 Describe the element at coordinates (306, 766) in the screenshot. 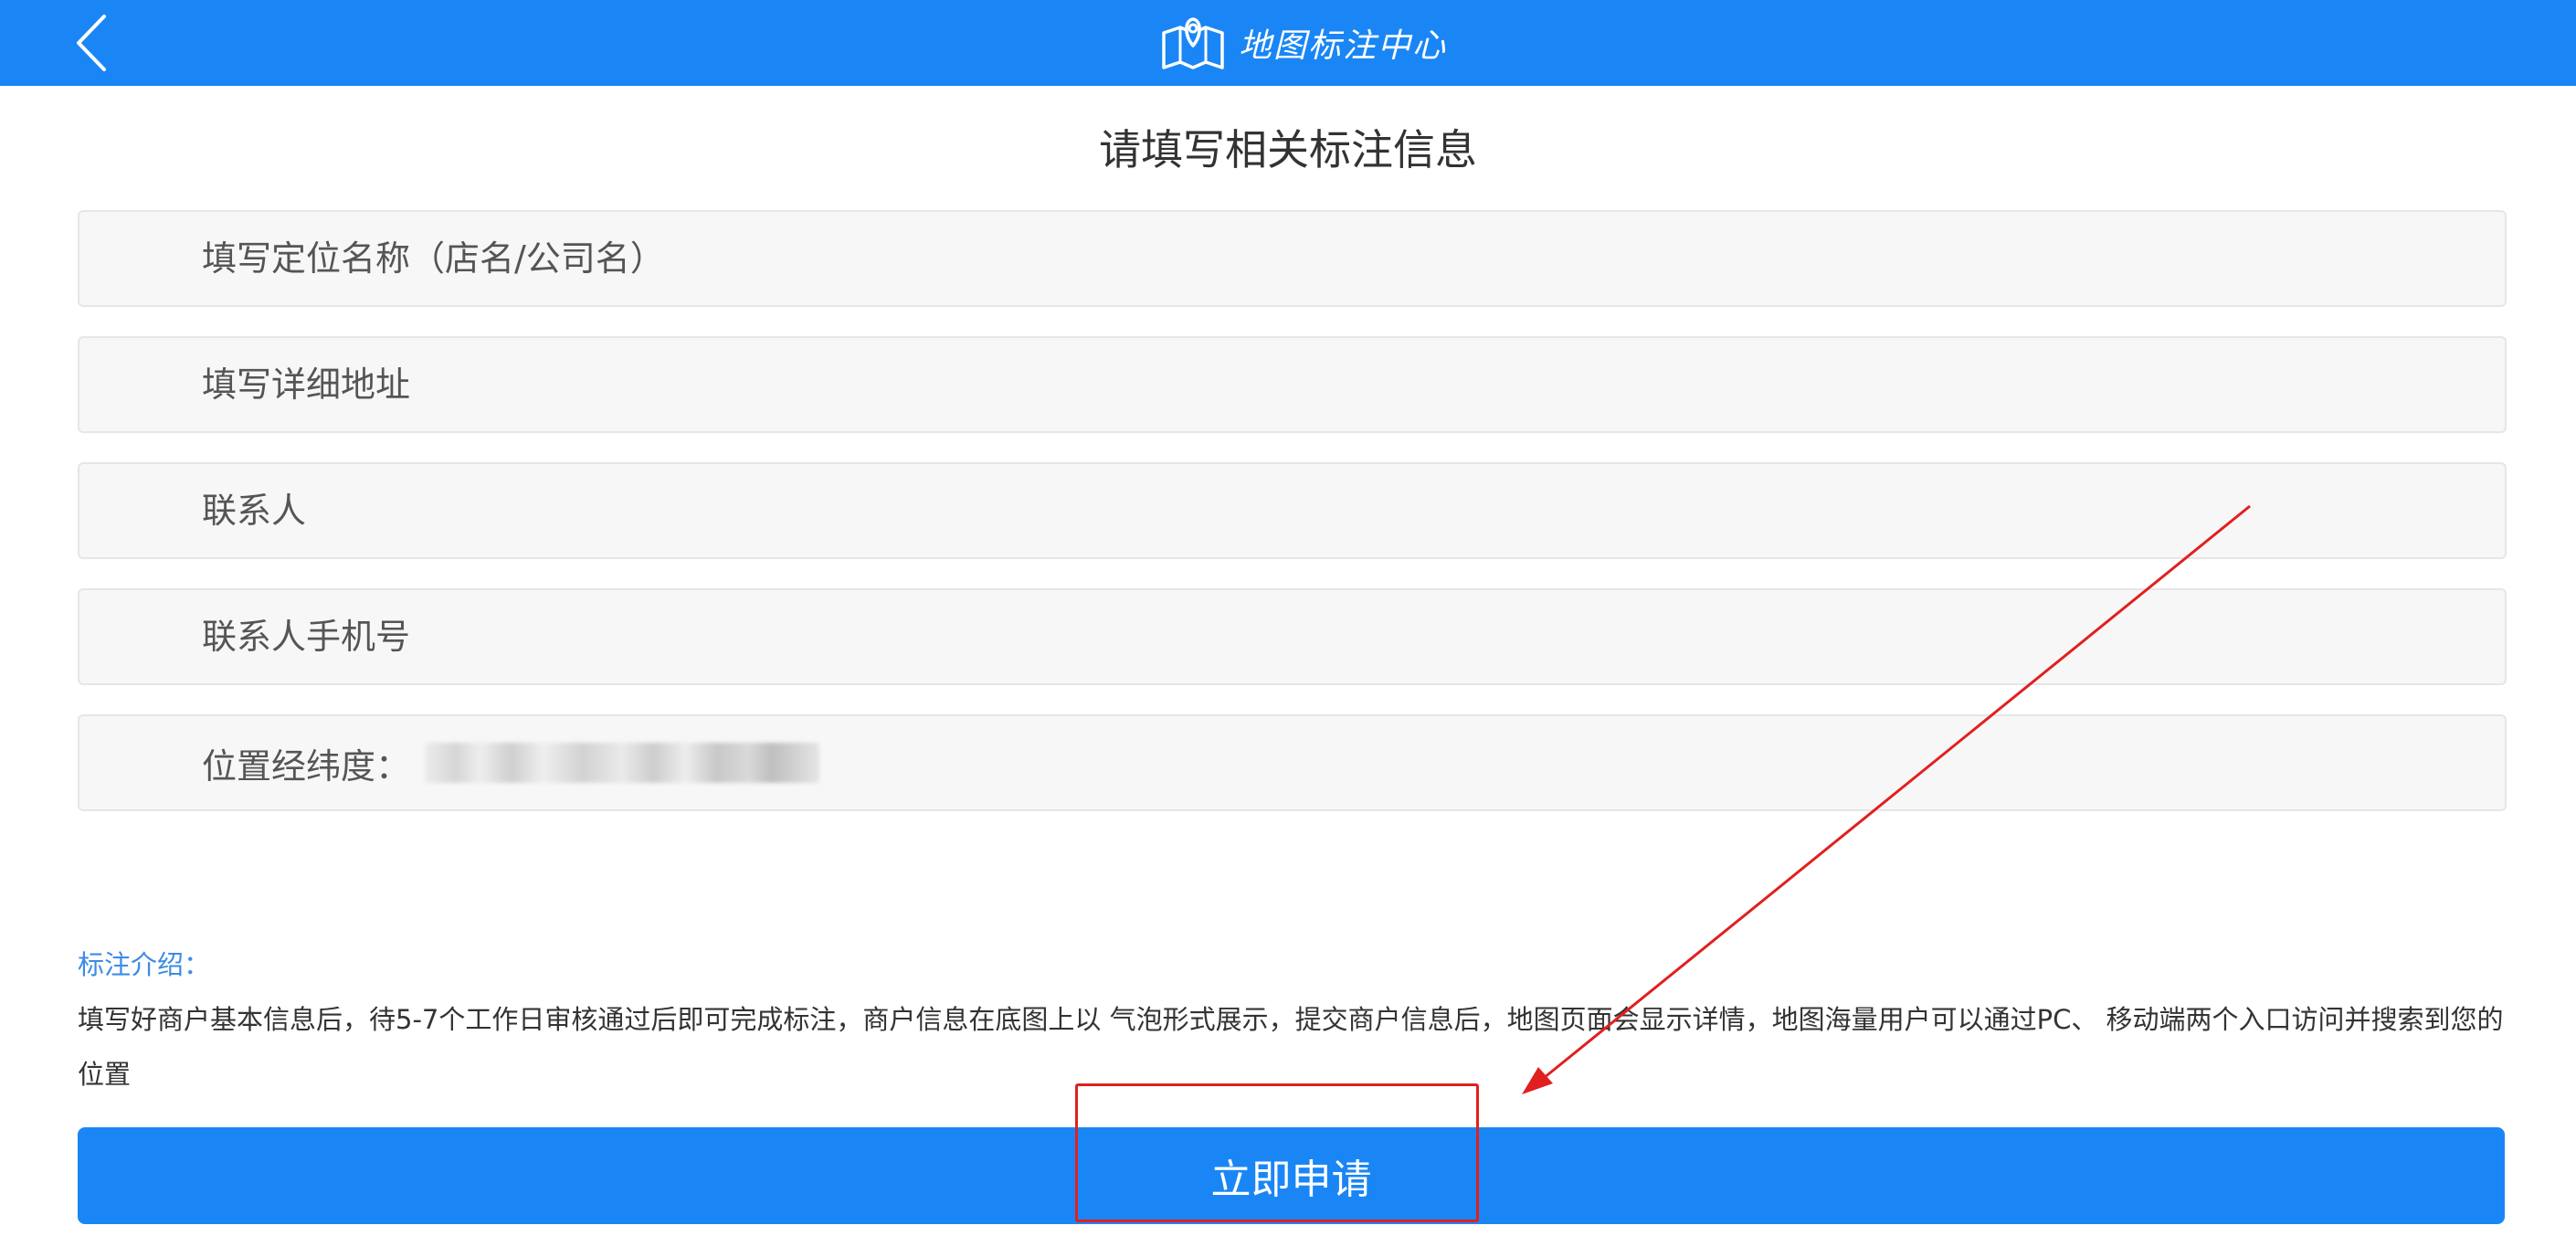

I see `latlng-label: 位置经纬度：` at that location.